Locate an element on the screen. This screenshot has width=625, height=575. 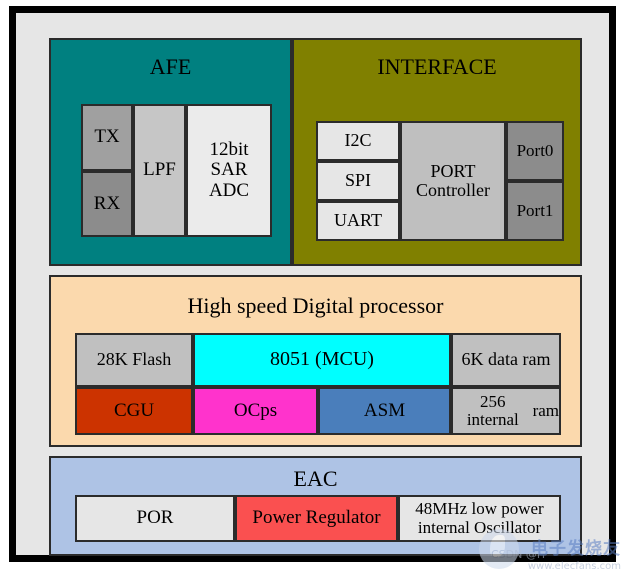
block-asm: ASM is located at coordinates (384, 411).